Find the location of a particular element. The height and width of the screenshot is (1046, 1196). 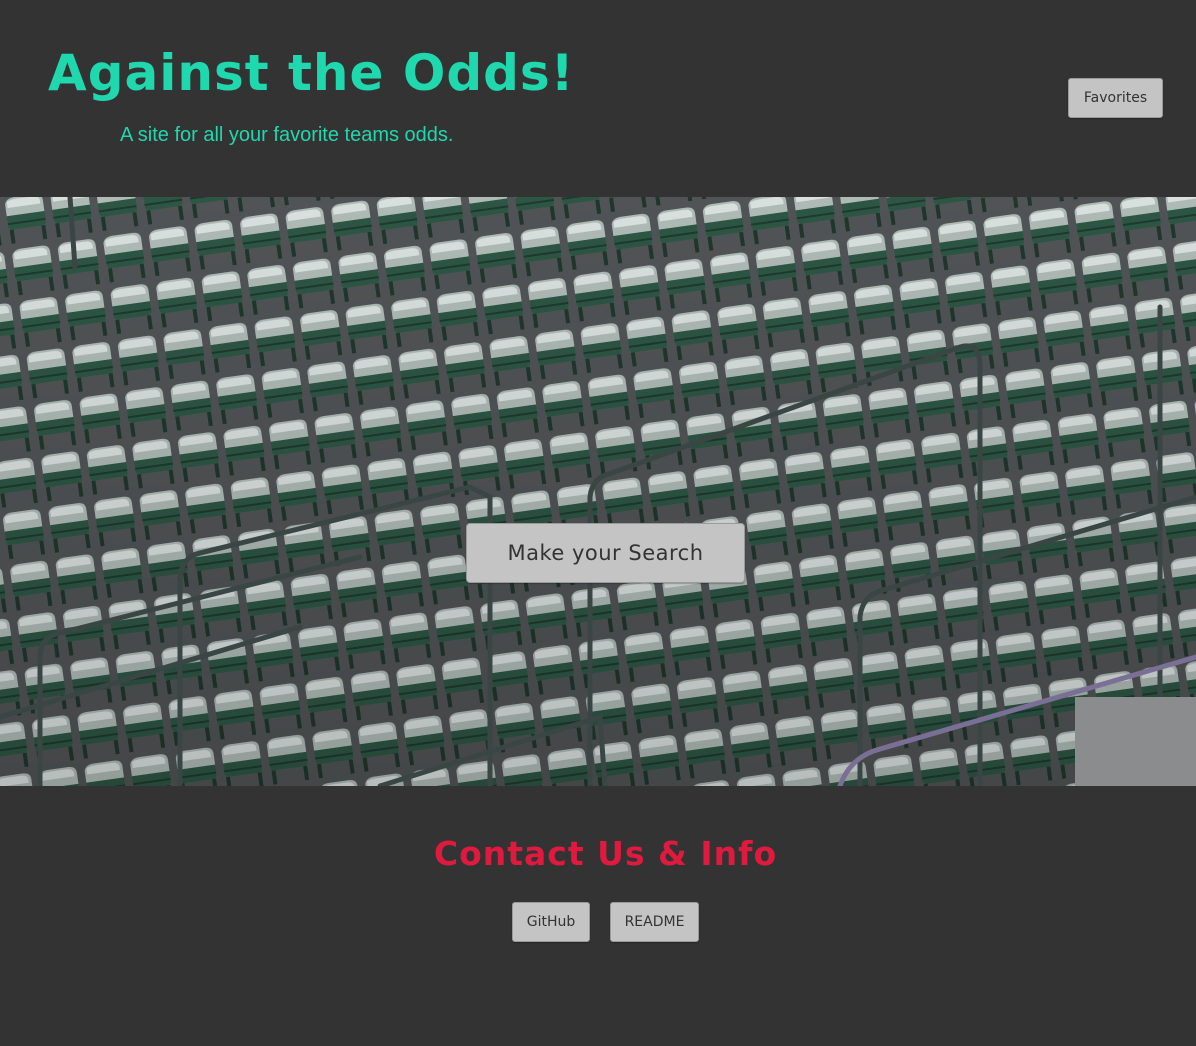

contact-title: Contact Us & Info is located at coordinates (605, 853).